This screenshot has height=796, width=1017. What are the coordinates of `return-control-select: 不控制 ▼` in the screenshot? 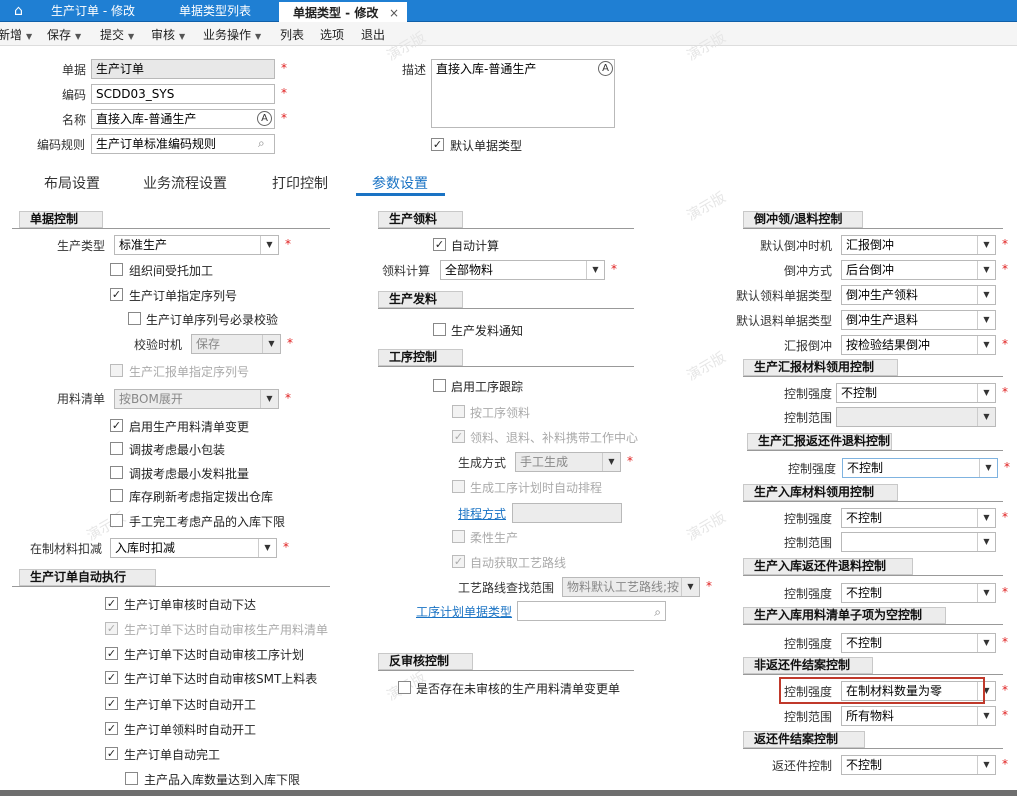 It's located at (918, 765).